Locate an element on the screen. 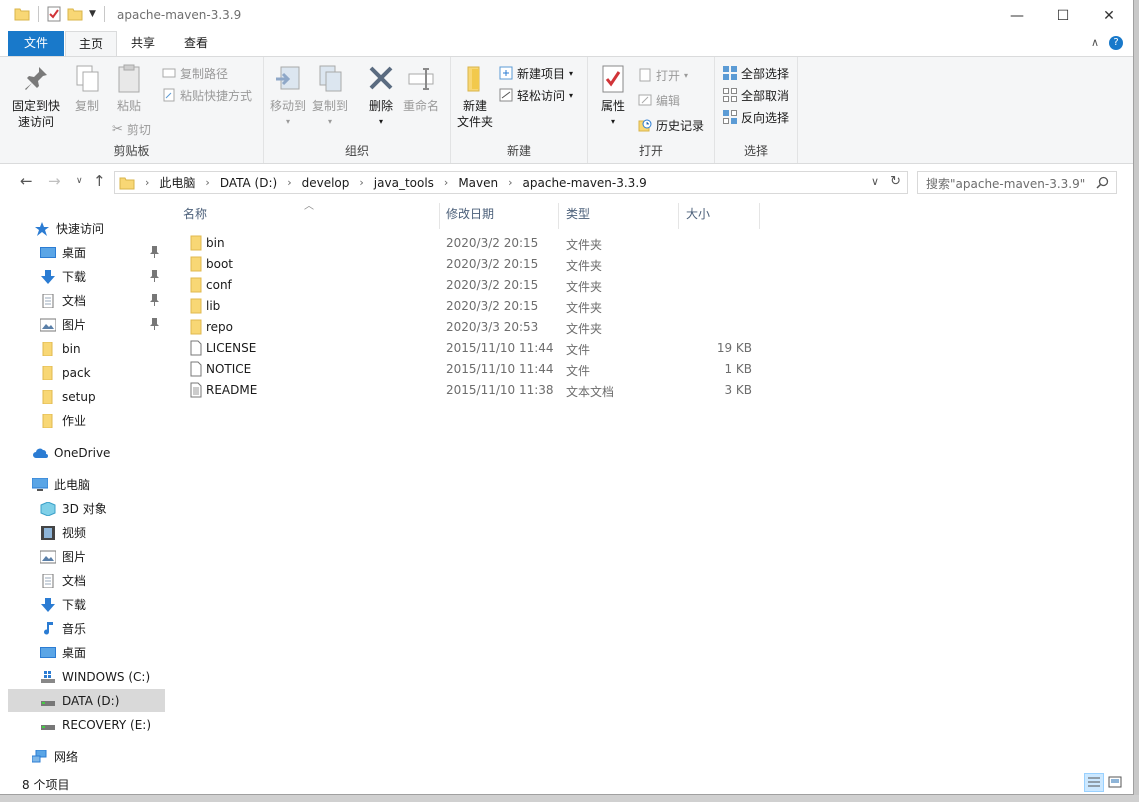 The image size is (1139, 802). nav-item-music: 音乐 is located at coordinates (86, 628).